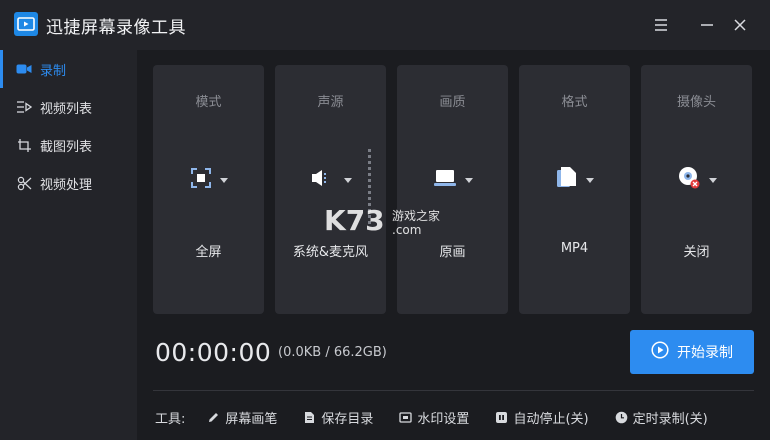 The height and width of the screenshot is (440, 770). What do you see at coordinates (330, 102) in the screenshot?
I see `card-title: 声源` at bounding box center [330, 102].